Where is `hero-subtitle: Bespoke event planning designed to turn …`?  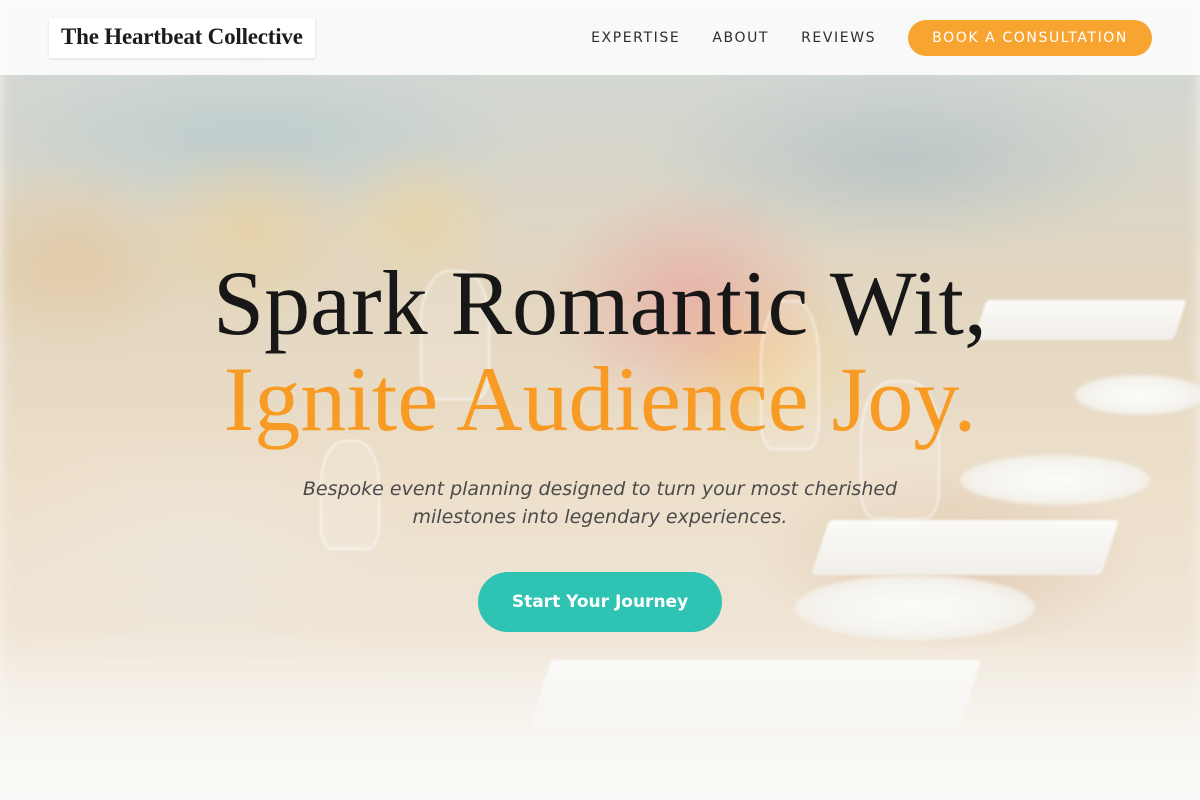 hero-subtitle: Bespoke event planning designed to turn … is located at coordinates (600, 503).